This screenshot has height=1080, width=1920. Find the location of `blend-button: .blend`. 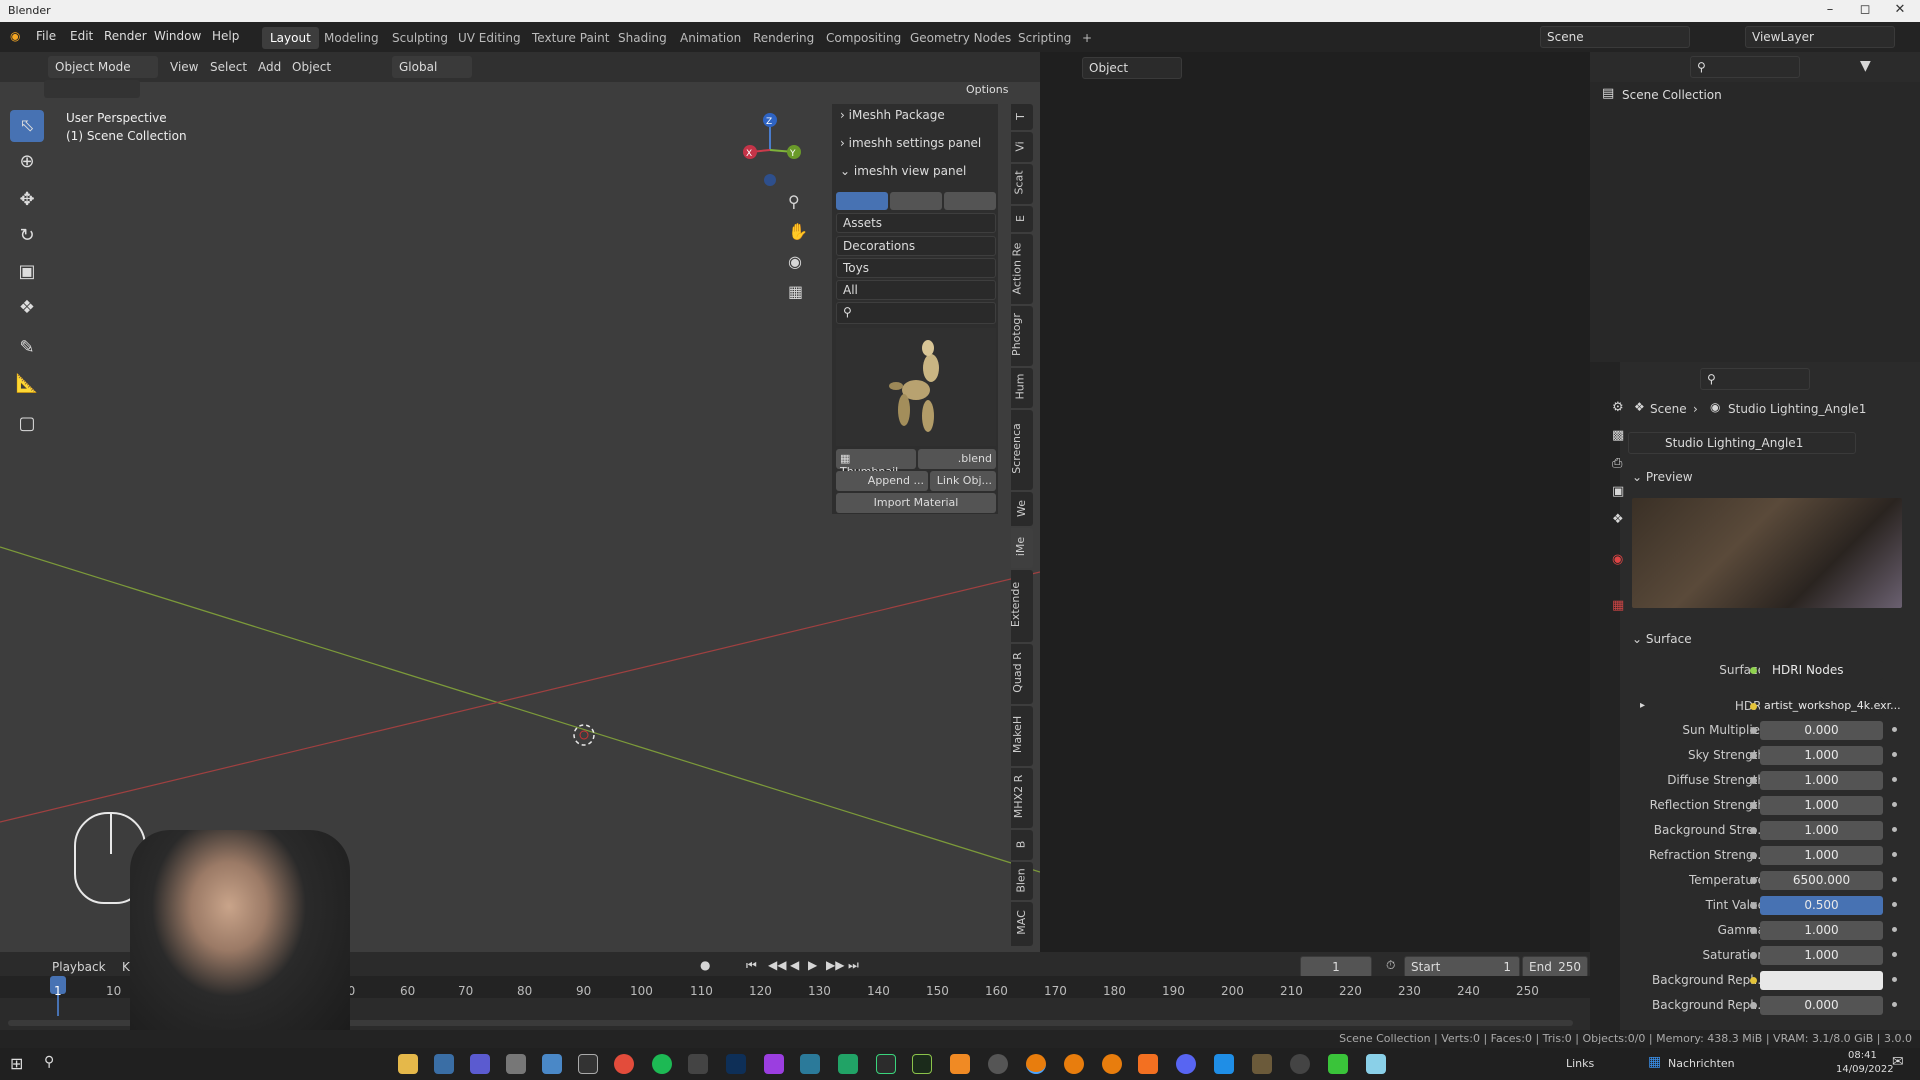

blend-button: .blend is located at coordinates (957, 459).